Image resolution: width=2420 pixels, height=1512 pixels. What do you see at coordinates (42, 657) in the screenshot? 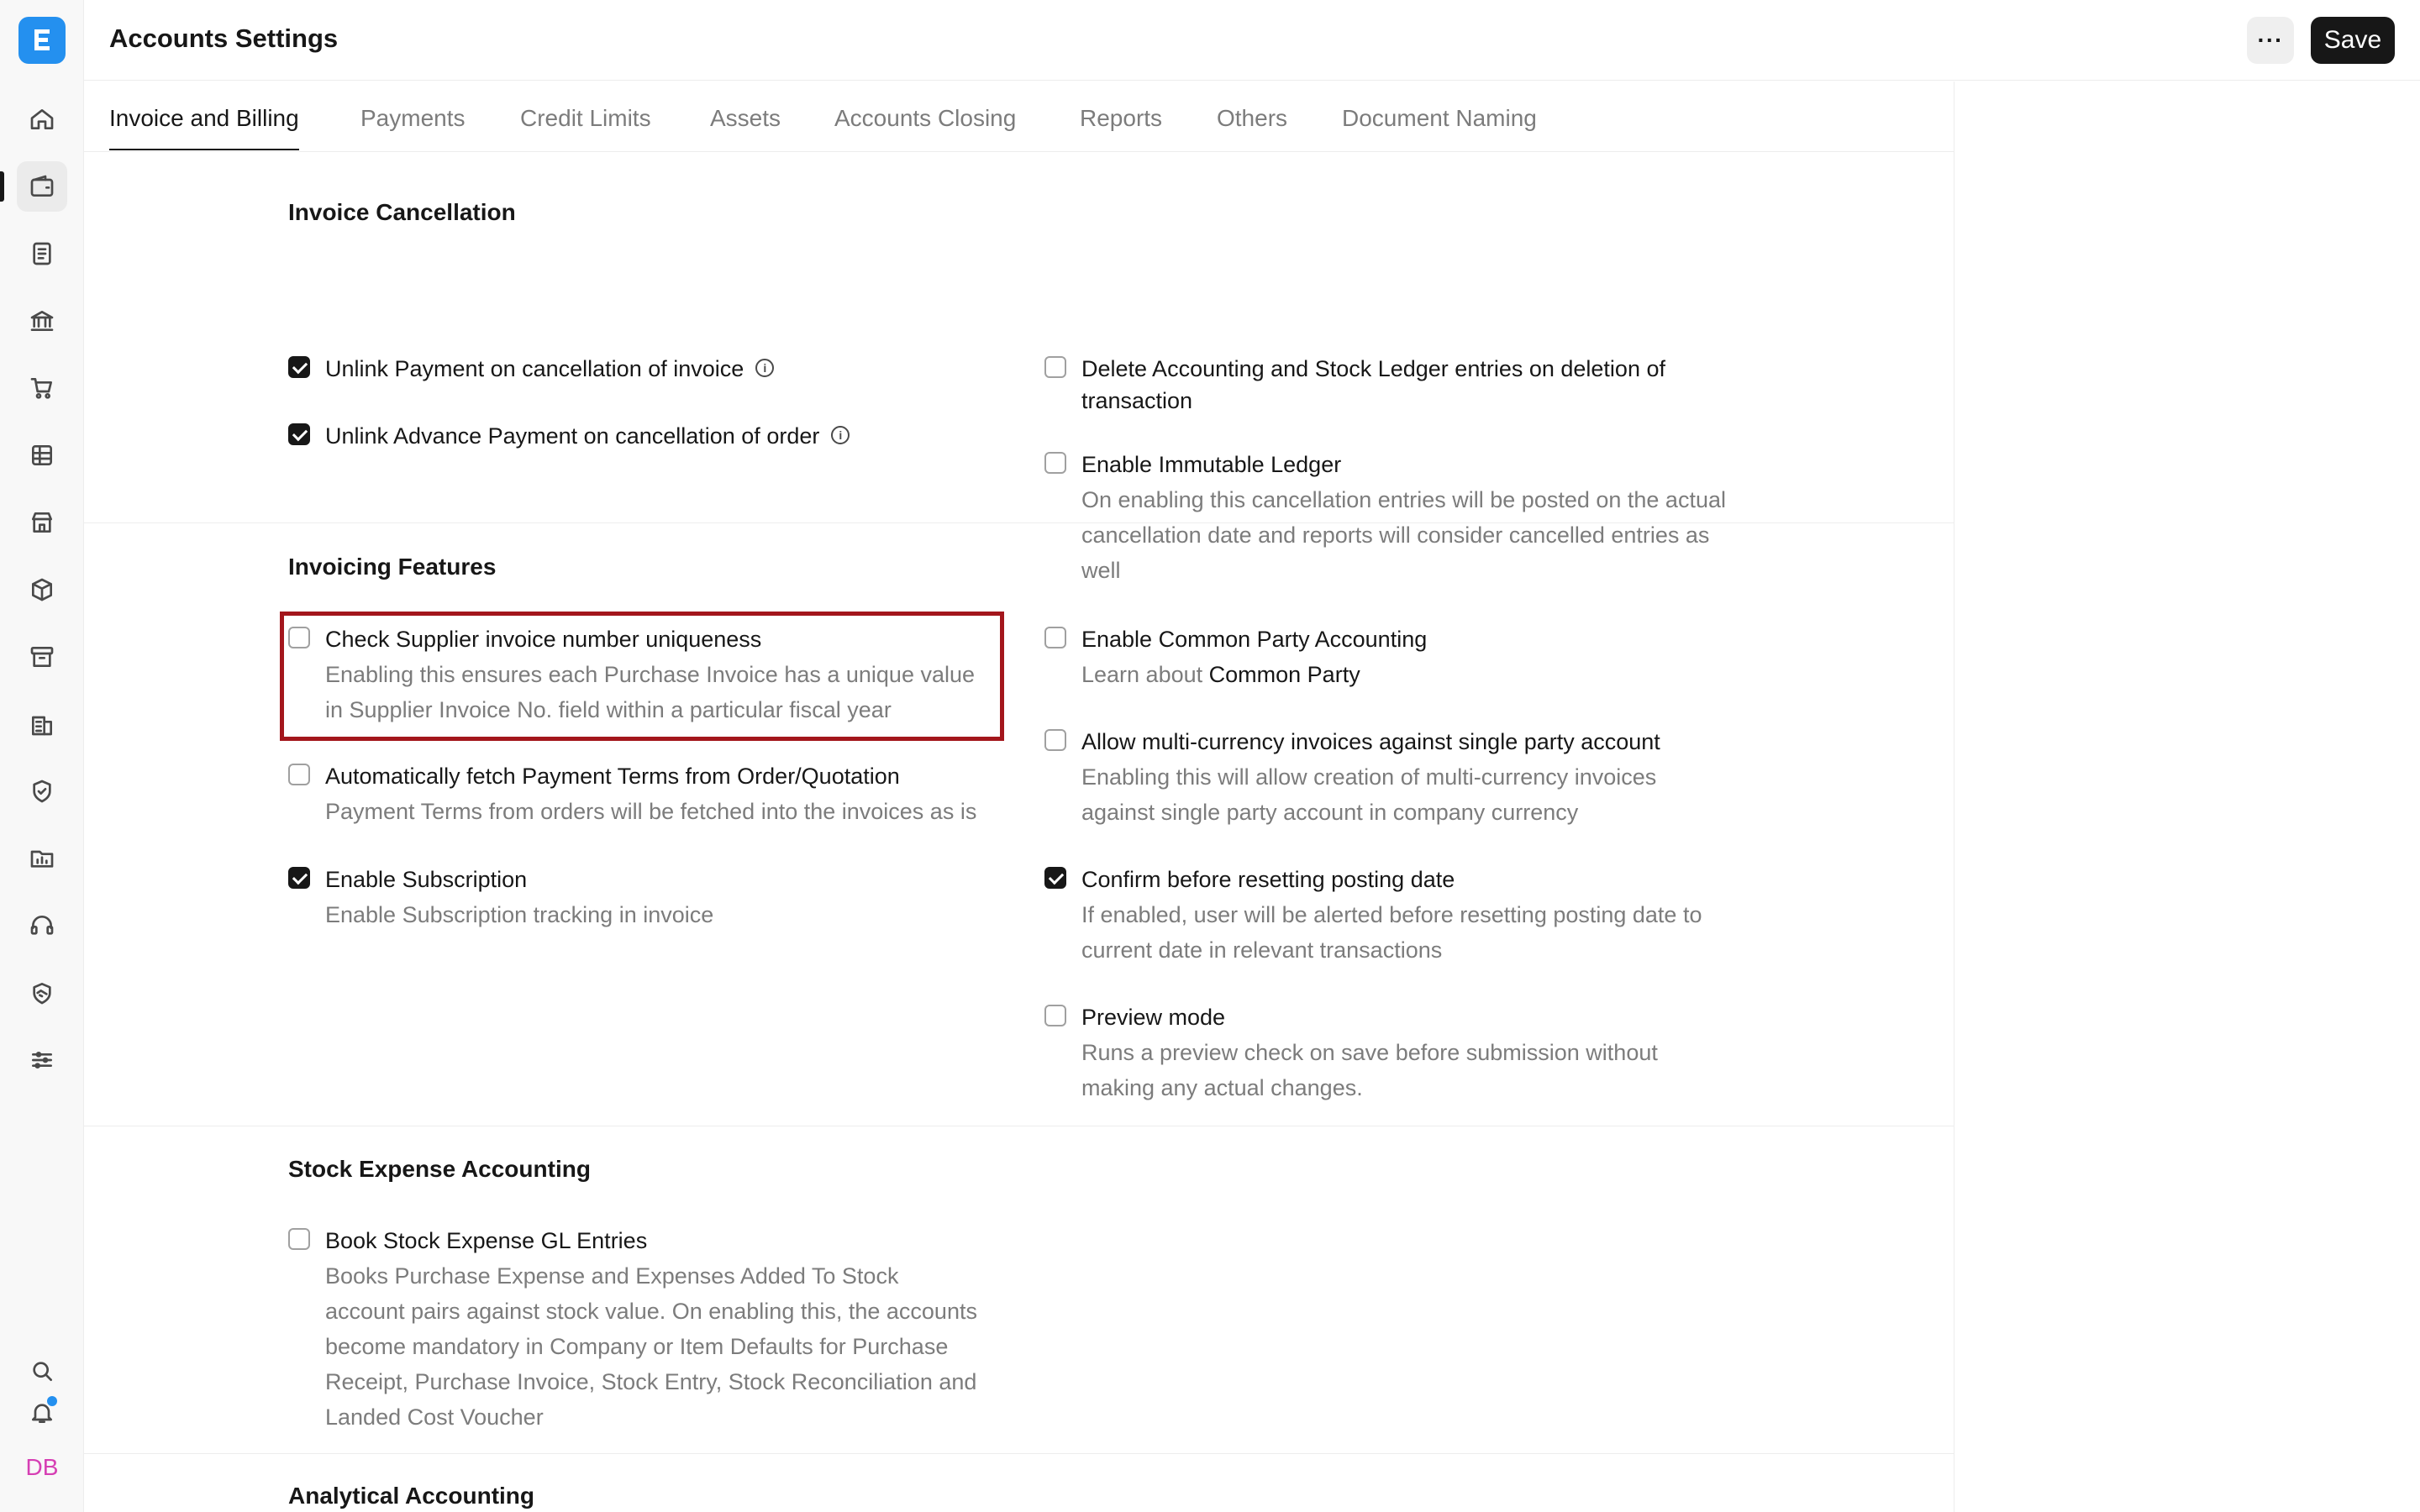
I see `archive-icon` at bounding box center [42, 657].